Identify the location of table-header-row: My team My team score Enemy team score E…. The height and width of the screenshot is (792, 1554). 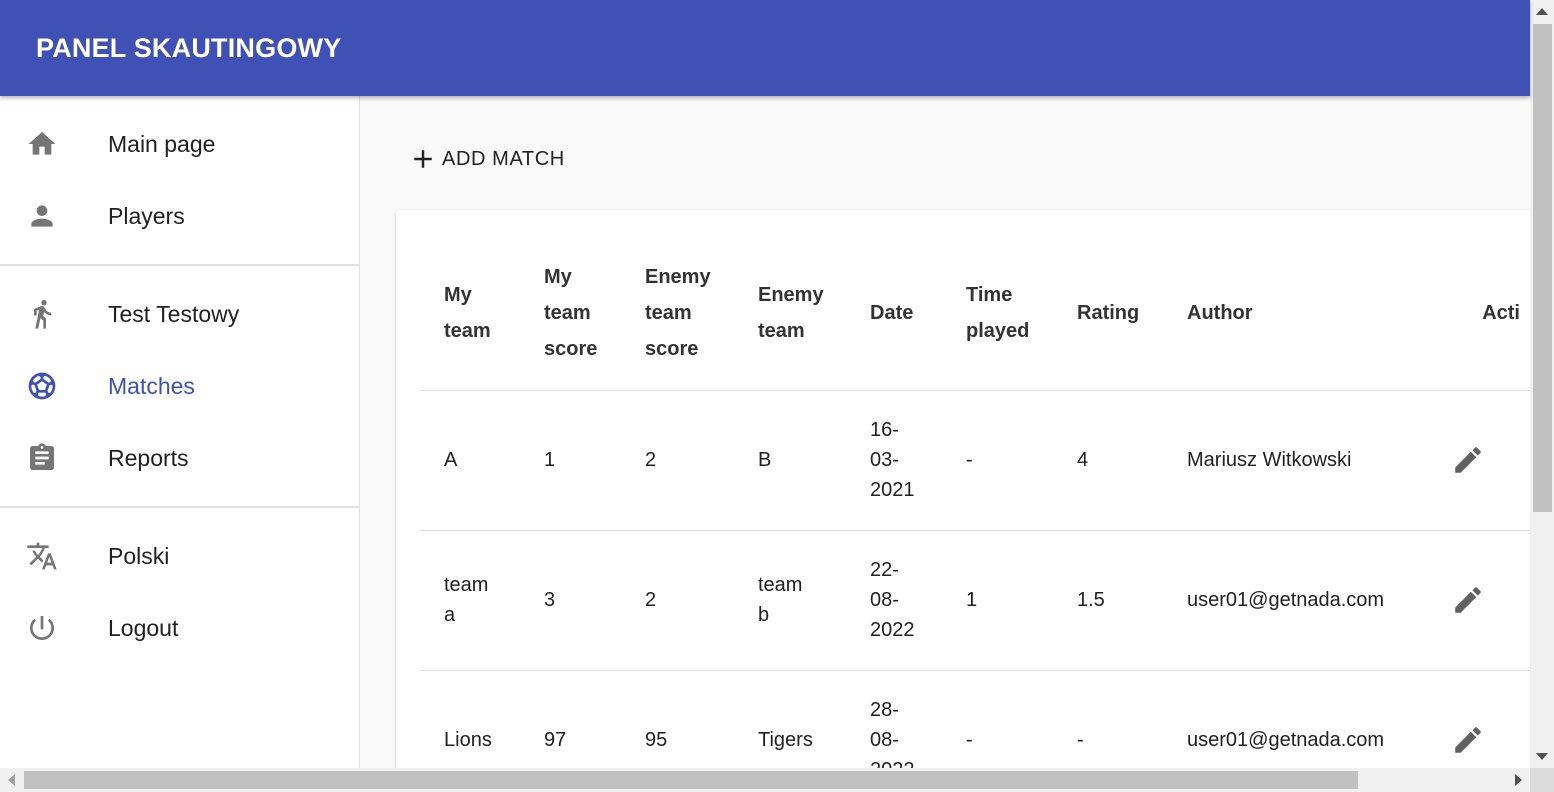
(975, 313).